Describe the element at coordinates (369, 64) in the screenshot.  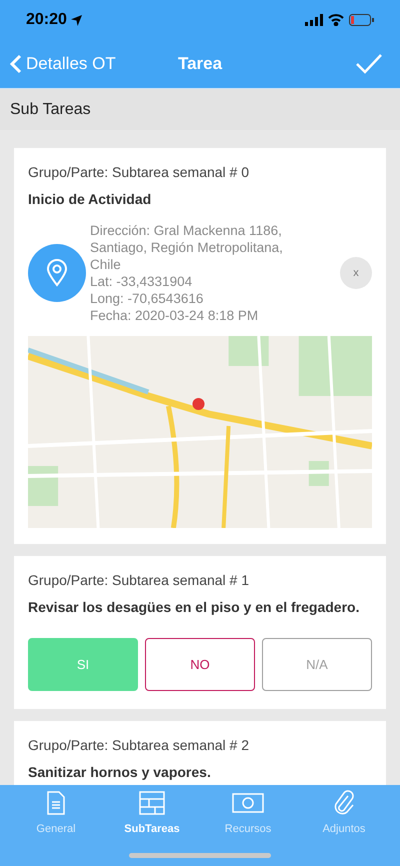
I see `checkmark-icon` at that location.